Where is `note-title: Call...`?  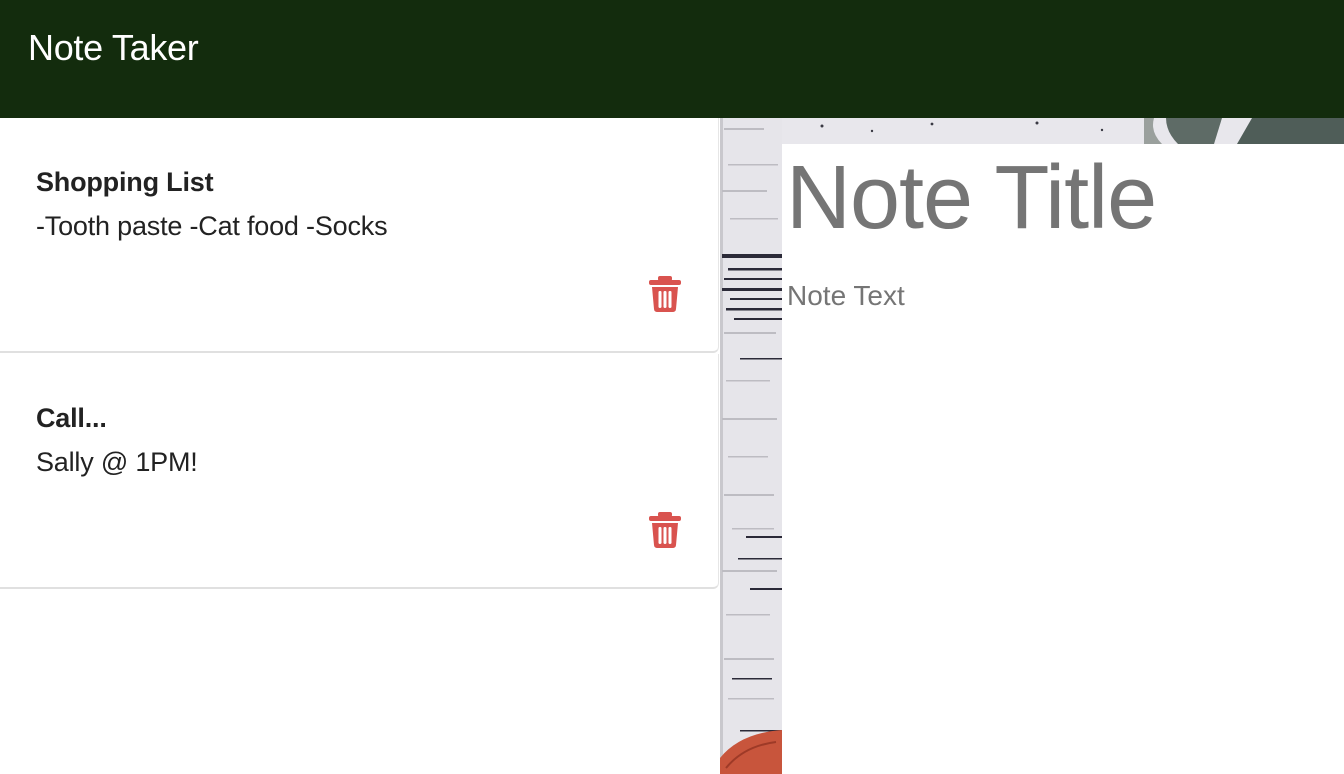 note-title: Call... is located at coordinates (71, 418).